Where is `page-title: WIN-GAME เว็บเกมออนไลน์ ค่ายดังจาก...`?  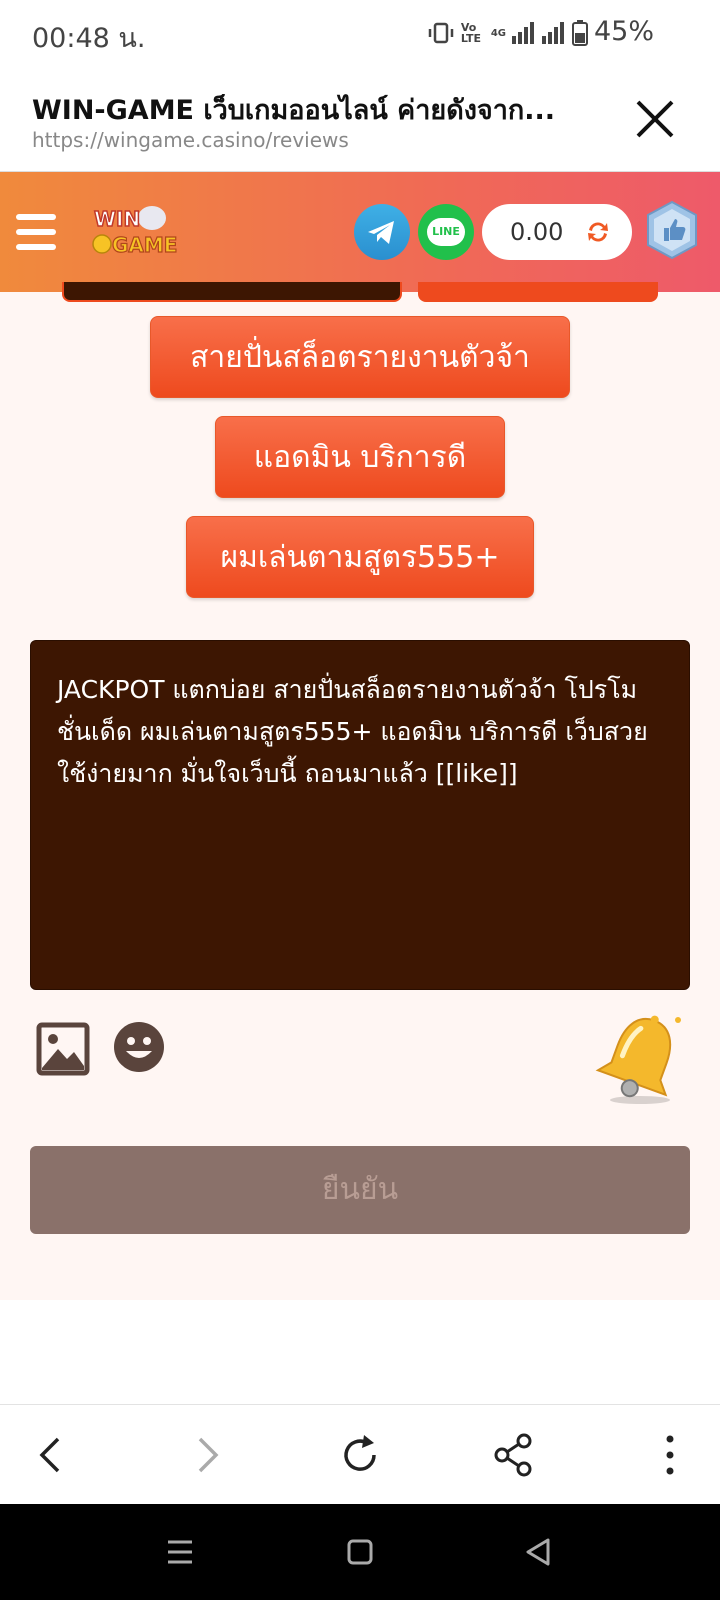 page-title: WIN-GAME เว็บเกมออนไลน์ ค่ายดังจาก... is located at coordinates (294, 110).